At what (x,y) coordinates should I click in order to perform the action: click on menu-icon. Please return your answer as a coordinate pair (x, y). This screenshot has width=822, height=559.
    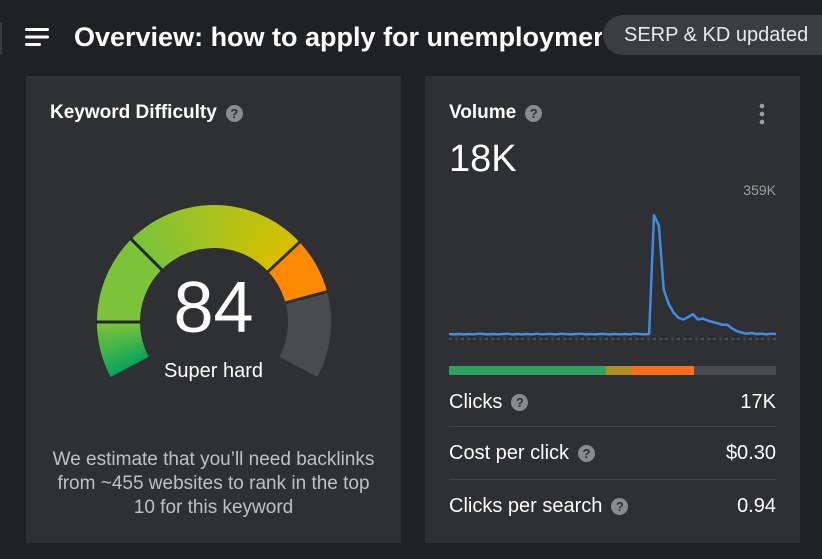
    Looking at the image, I should click on (37, 37).